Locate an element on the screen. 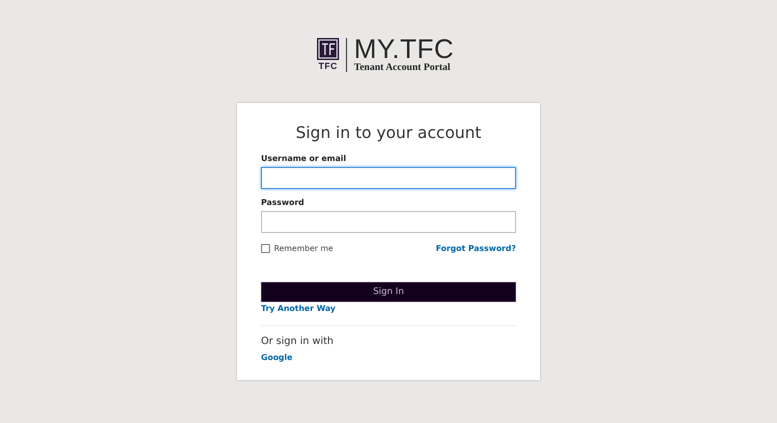 The height and width of the screenshot is (423, 777). checkbox-label: Remember me is located at coordinates (304, 248).